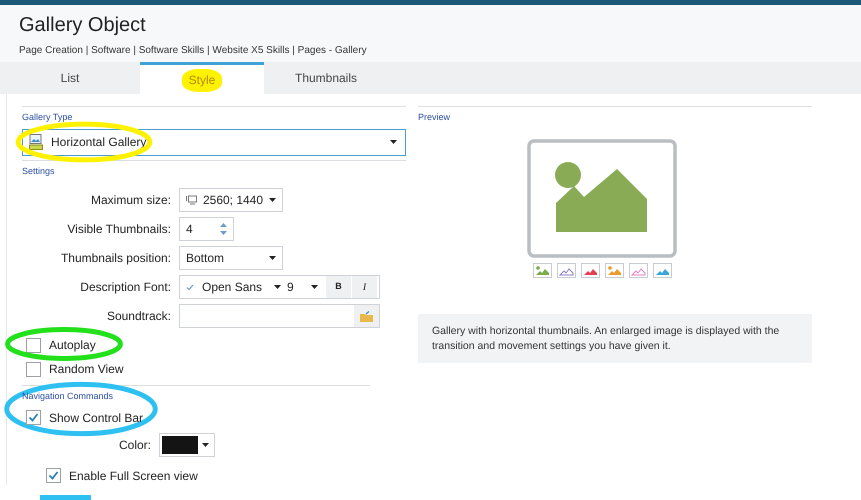  What do you see at coordinates (223, 229) in the screenshot?
I see `up-down-arrows-icon` at bounding box center [223, 229].